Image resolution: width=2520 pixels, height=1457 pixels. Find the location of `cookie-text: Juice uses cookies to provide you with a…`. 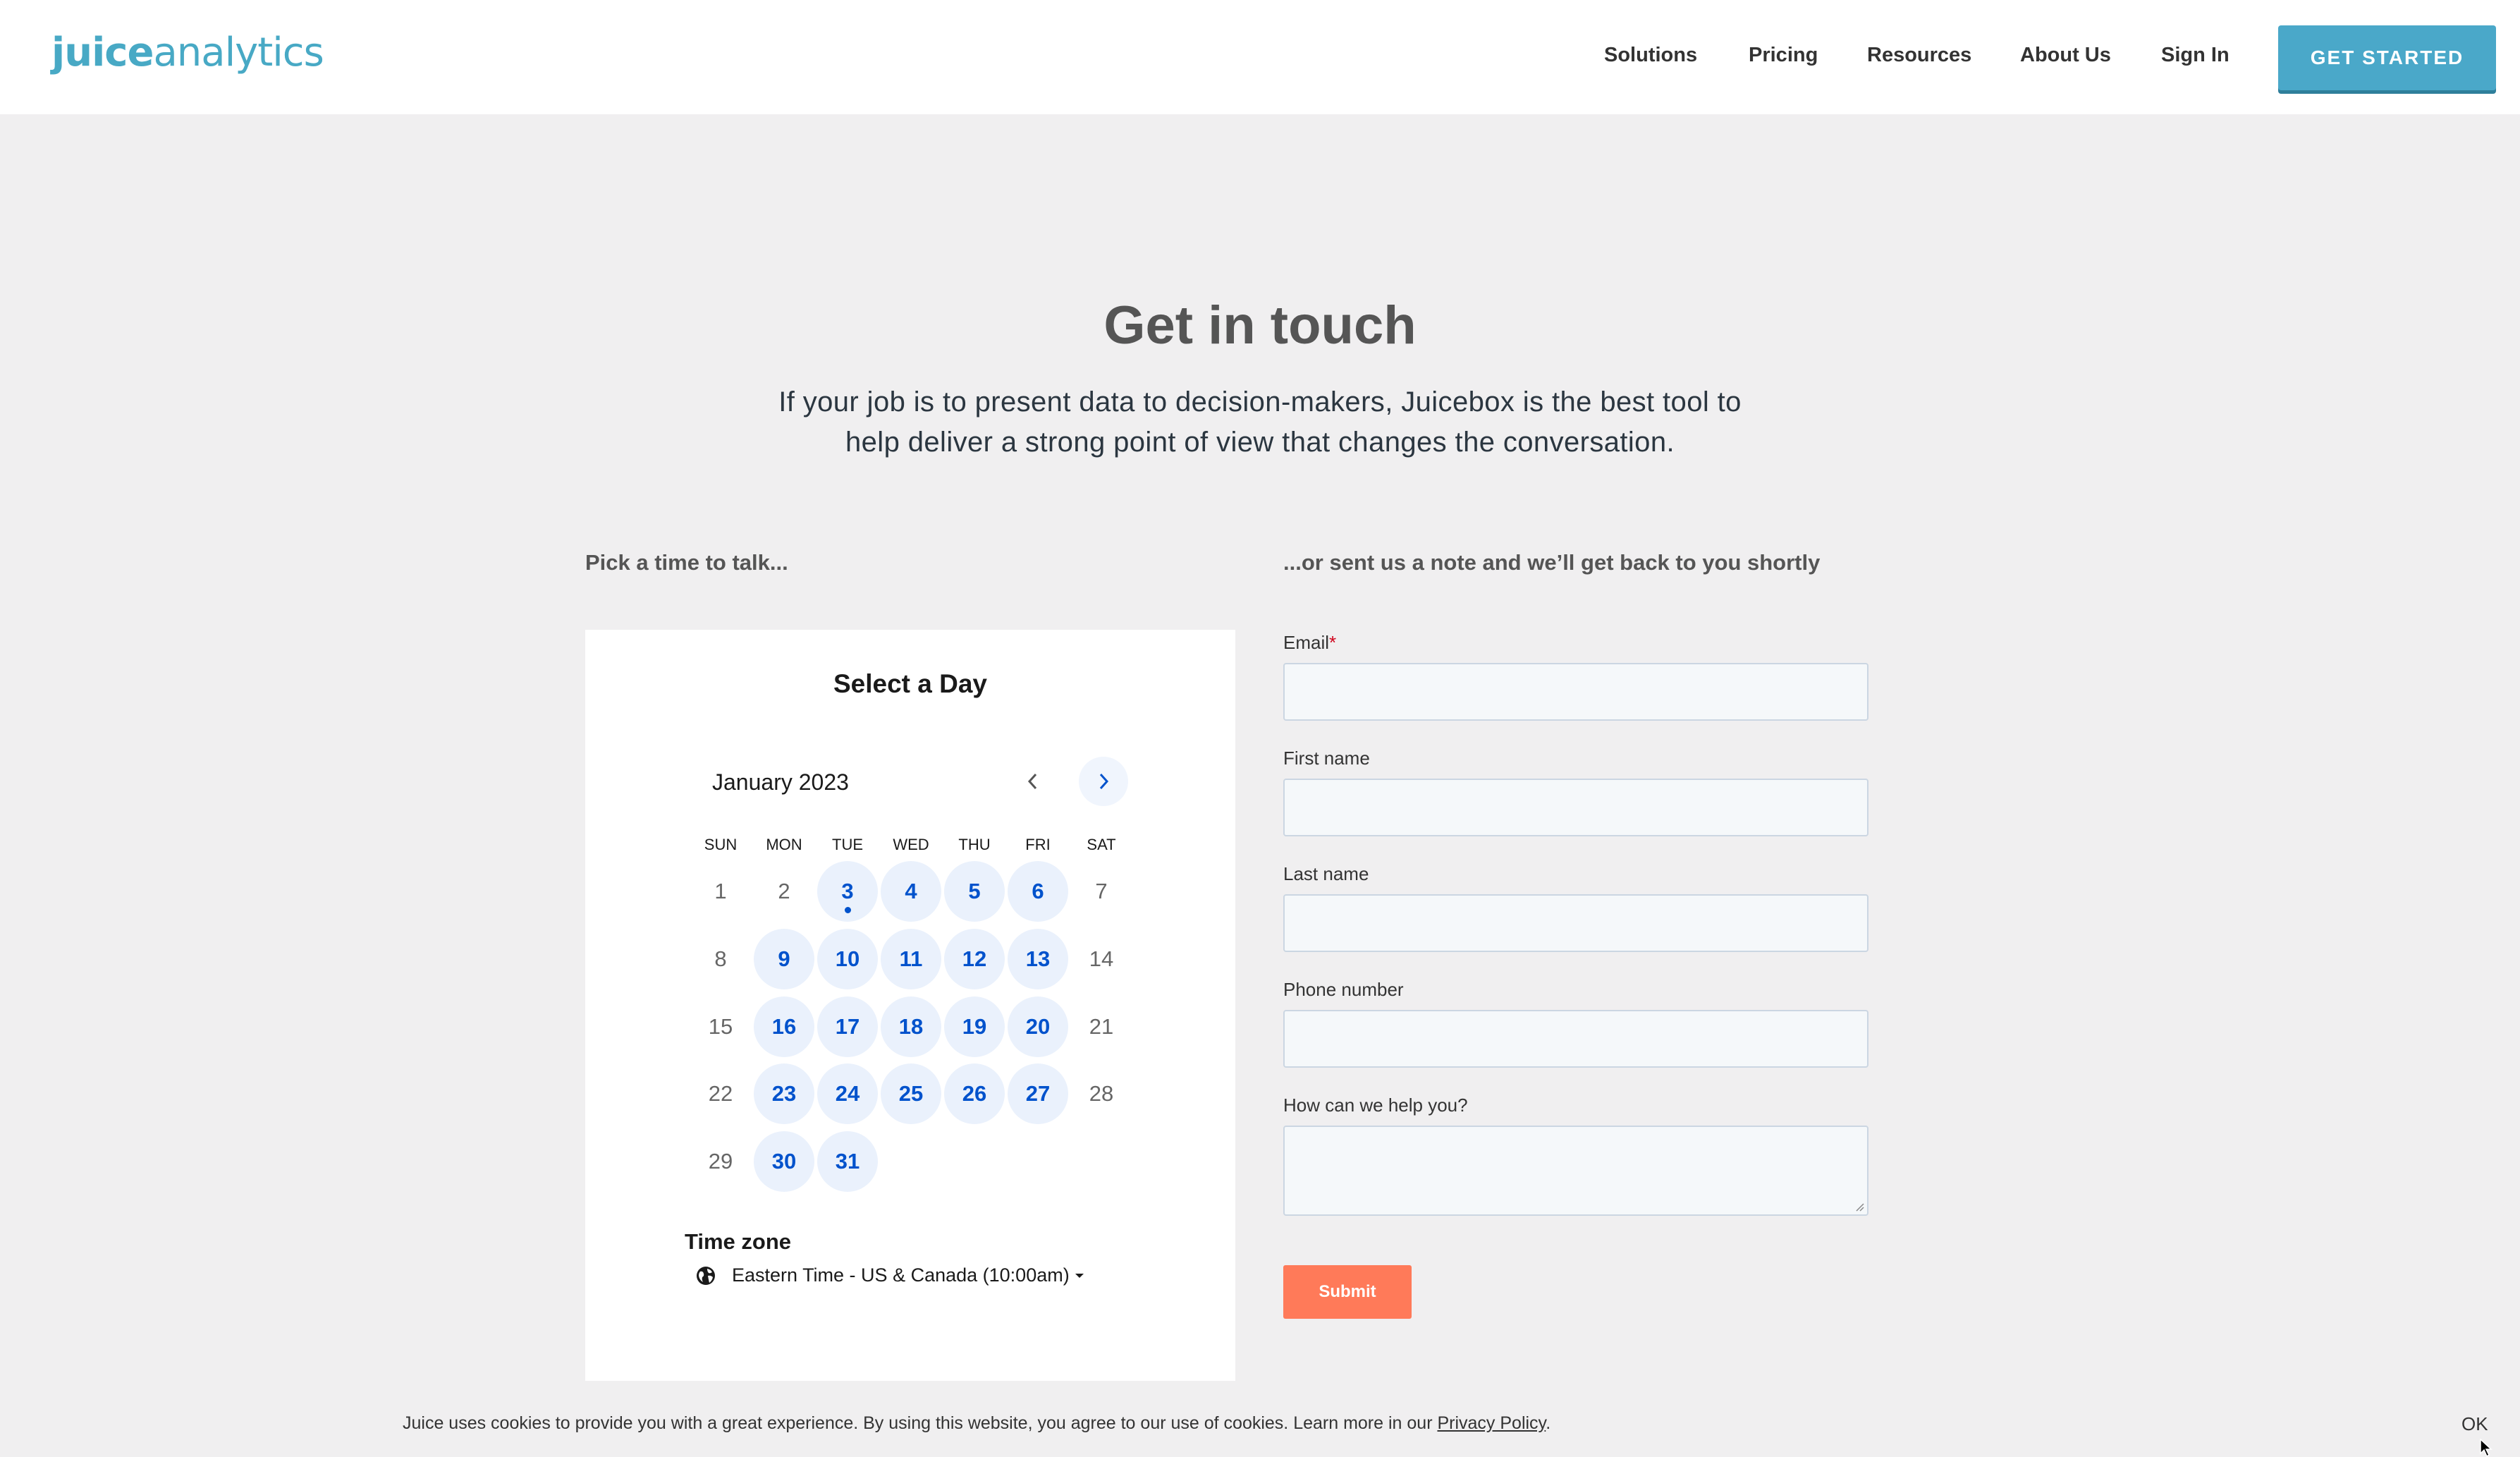

cookie-text: Juice uses cookies to provide you with a… is located at coordinates (920, 1423).